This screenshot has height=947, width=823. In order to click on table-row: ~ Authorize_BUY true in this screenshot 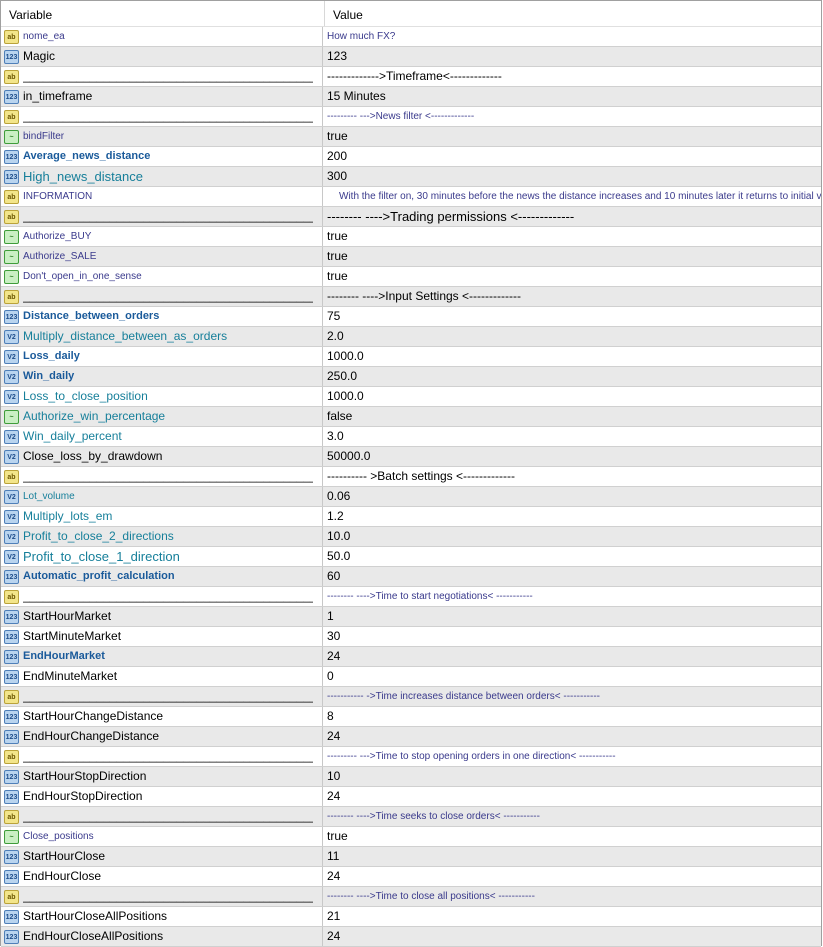, I will do `click(411, 237)`.